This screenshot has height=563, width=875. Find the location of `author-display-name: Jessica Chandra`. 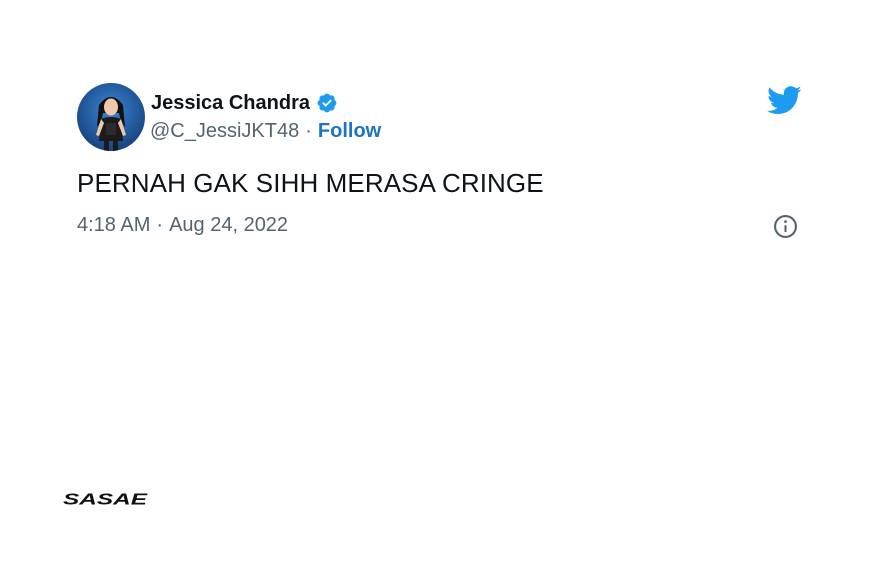

author-display-name: Jessica Chandra is located at coordinates (230, 103).